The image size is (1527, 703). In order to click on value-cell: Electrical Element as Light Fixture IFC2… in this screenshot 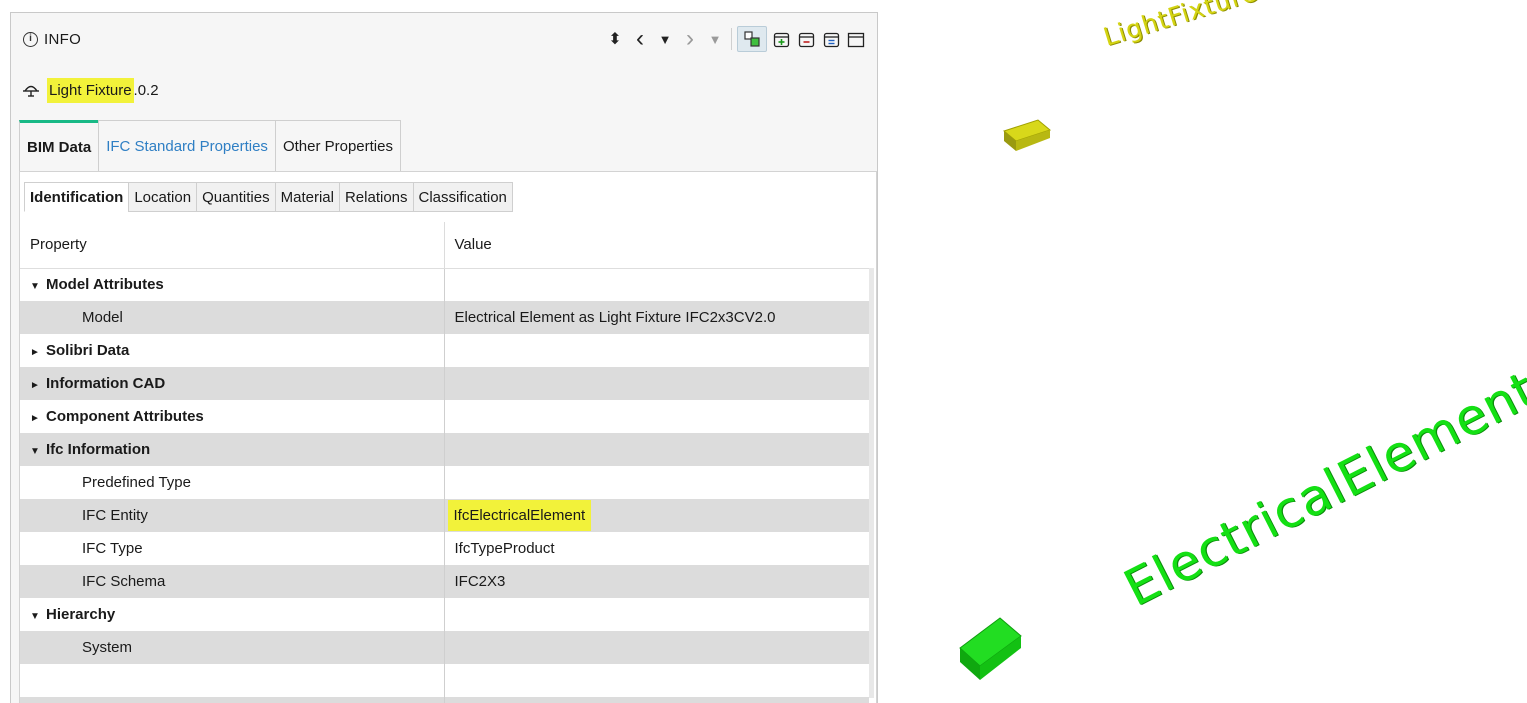, I will do `click(656, 317)`.